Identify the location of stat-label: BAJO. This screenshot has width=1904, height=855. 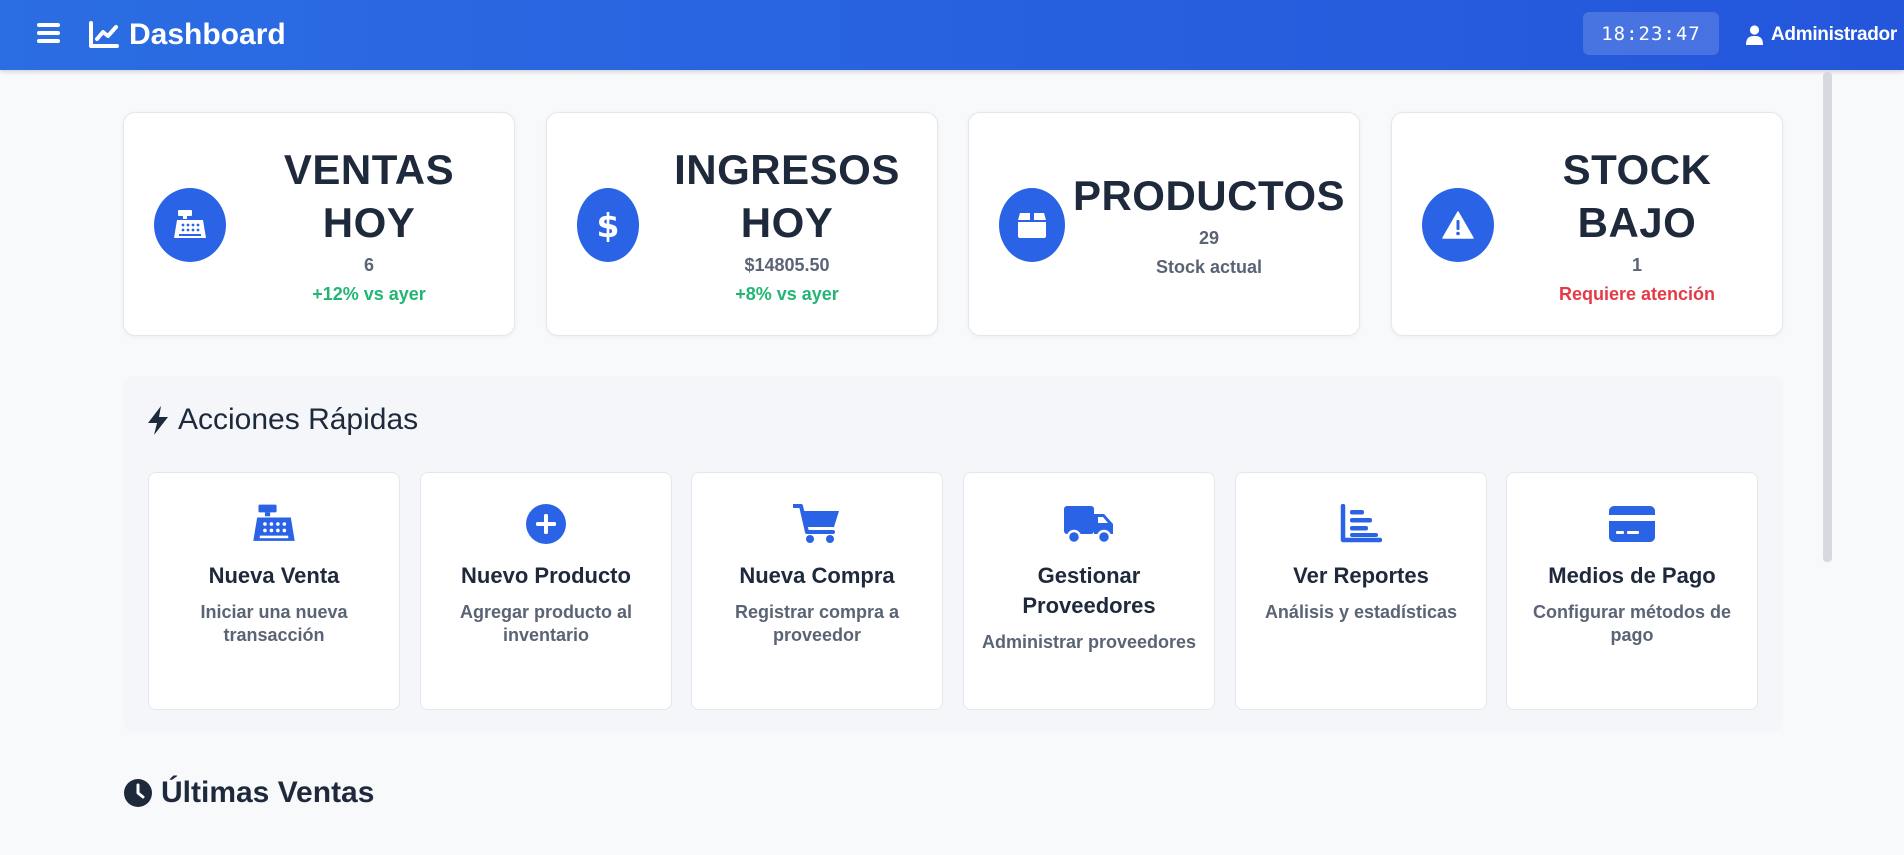
(1637, 222).